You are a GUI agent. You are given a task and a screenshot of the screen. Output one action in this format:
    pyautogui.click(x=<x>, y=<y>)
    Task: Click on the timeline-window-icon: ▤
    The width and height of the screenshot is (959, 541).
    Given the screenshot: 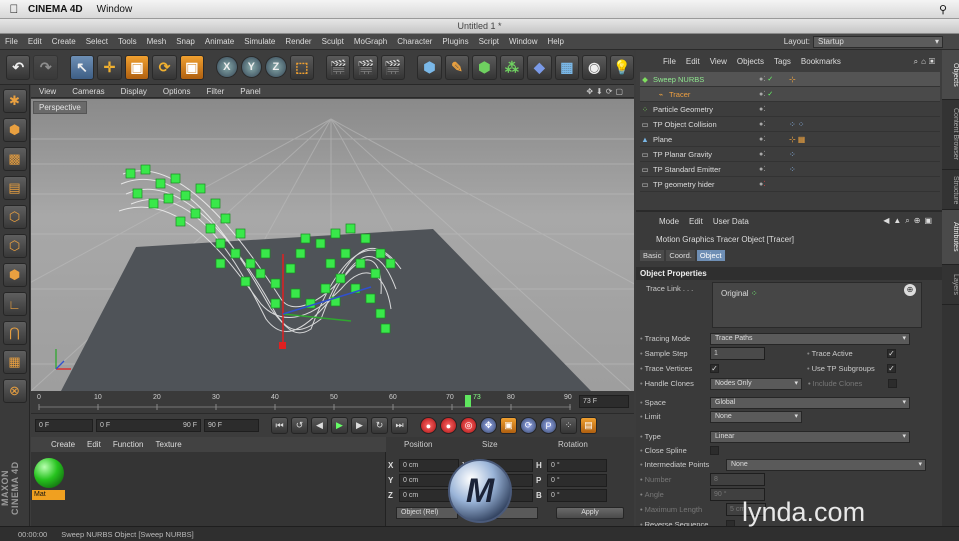 What is the action you would take?
    pyautogui.click(x=588, y=425)
    